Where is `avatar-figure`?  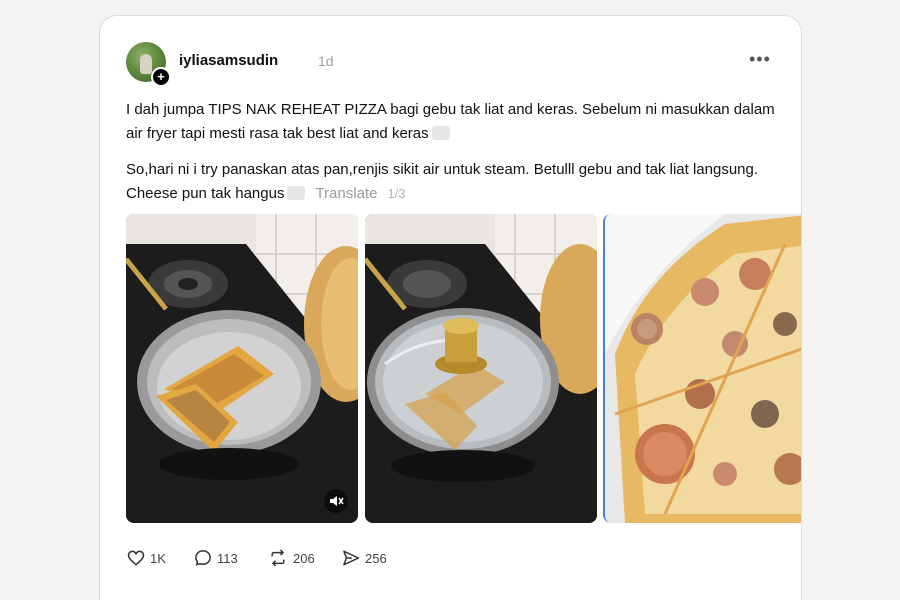
avatar-figure is located at coordinates (146, 64).